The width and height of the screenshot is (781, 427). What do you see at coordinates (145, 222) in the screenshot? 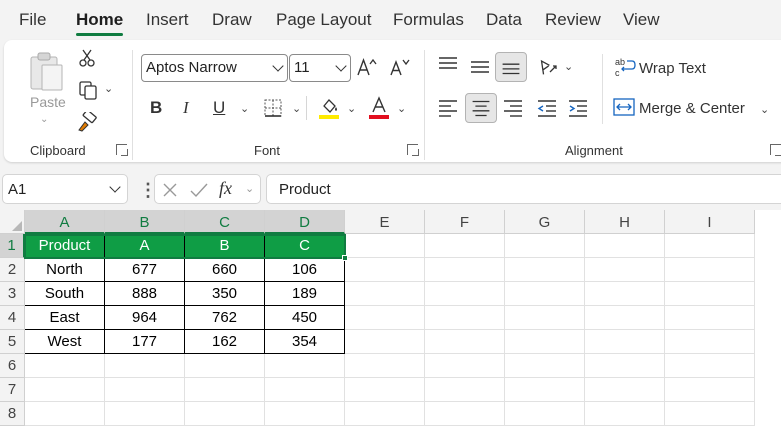
I see `column-header-b: B` at bounding box center [145, 222].